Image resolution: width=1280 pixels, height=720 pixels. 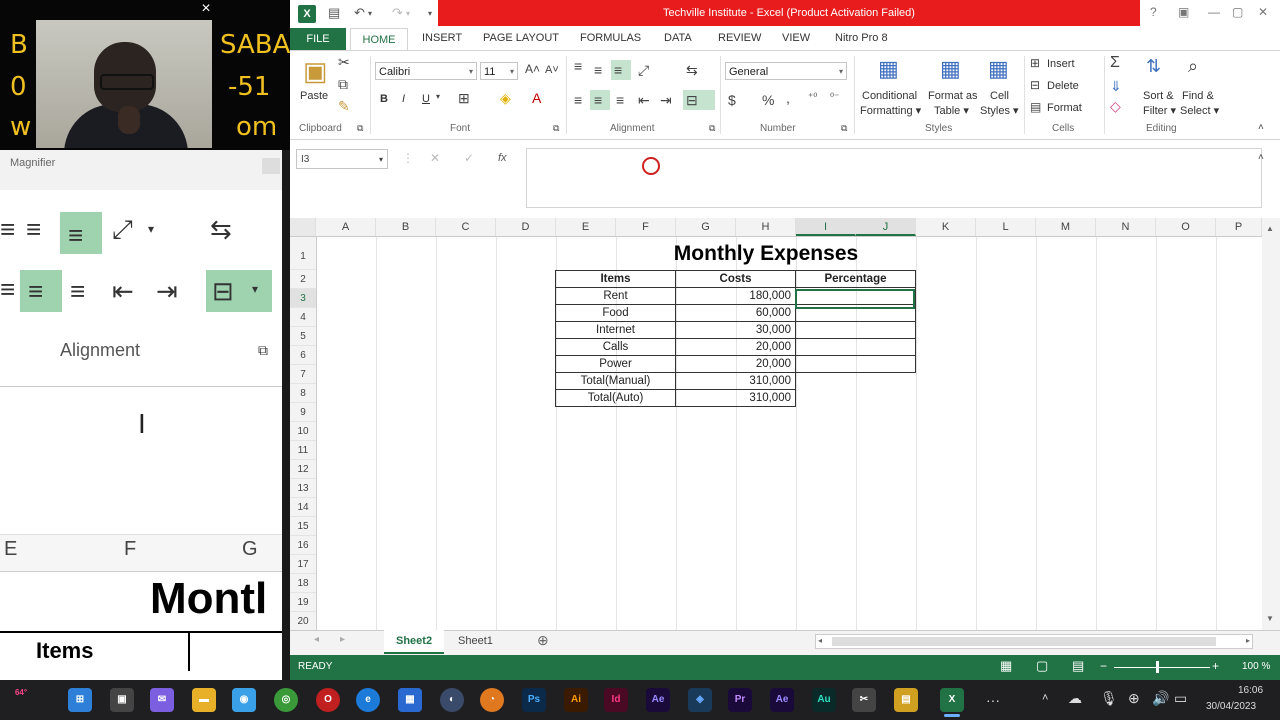 What do you see at coordinates (1109, 698) in the screenshot?
I see `microphone-icon: 🎙` at bounding box center [1109, 698].